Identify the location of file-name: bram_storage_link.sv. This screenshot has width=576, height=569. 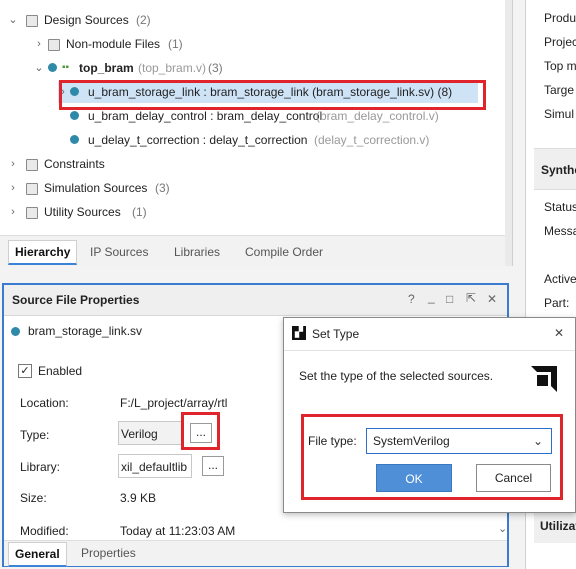
(85, 331).